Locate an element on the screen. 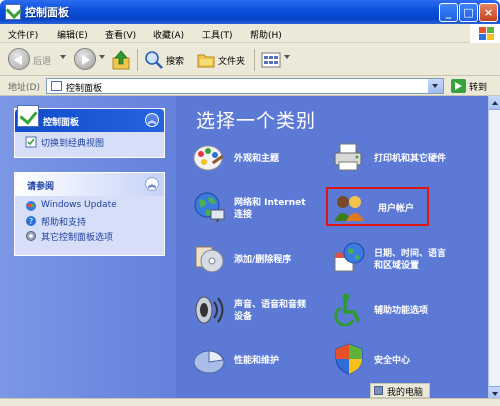 Image resolution: width=500 pixels, height=406 pixels. control-panel-checkmark-icon is located at coordinates (28, 116).